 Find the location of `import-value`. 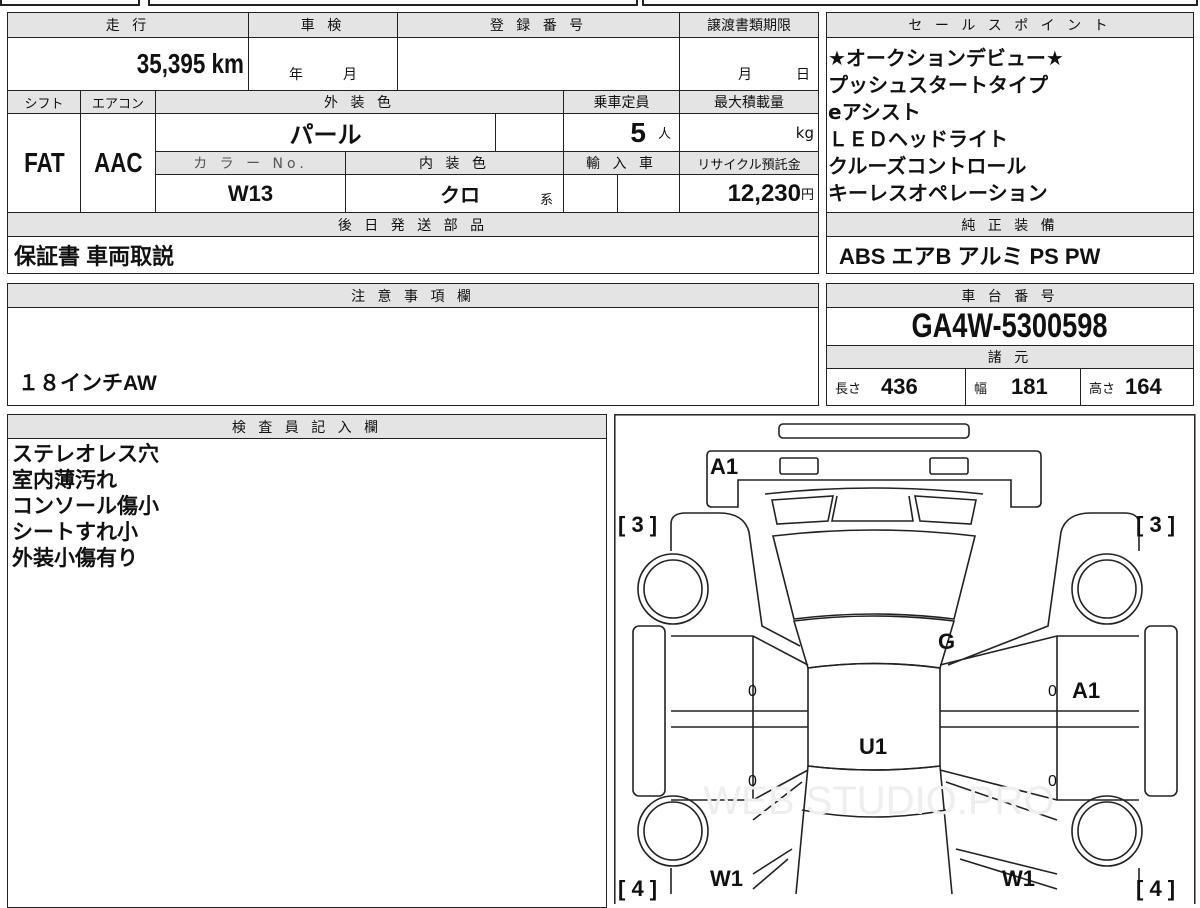

import-value is located at coordinates (590, 193).